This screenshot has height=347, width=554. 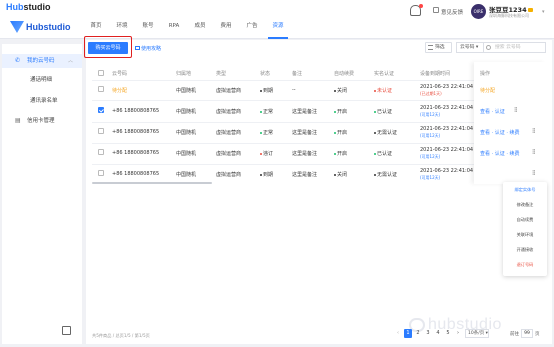 What do you see at coordinates (17, 27) in the screenshot?
I see `logo-icon` at bounding box center [17, 27].